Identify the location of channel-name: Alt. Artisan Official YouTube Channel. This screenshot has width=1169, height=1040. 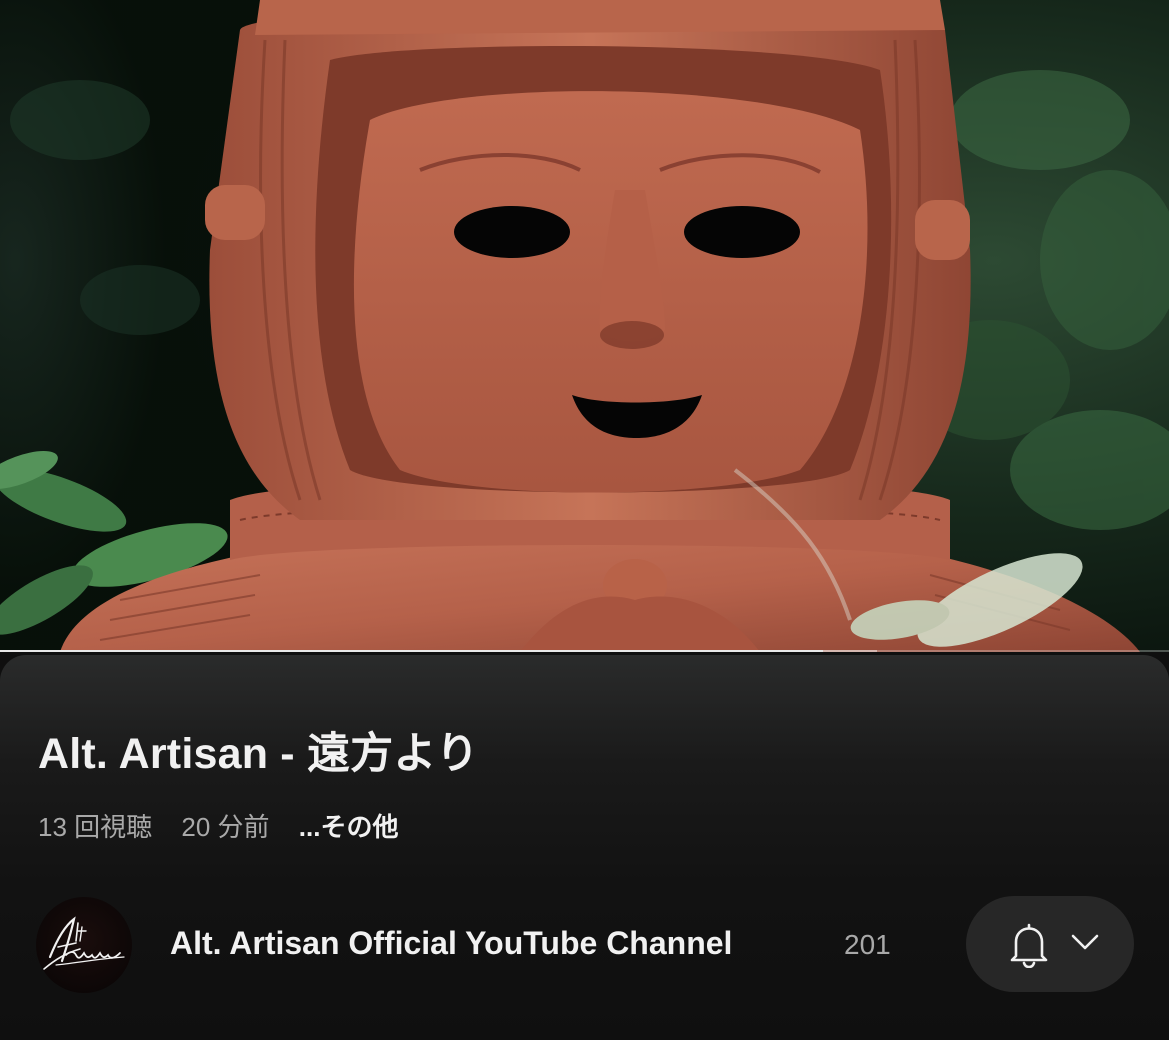
(451, 943).